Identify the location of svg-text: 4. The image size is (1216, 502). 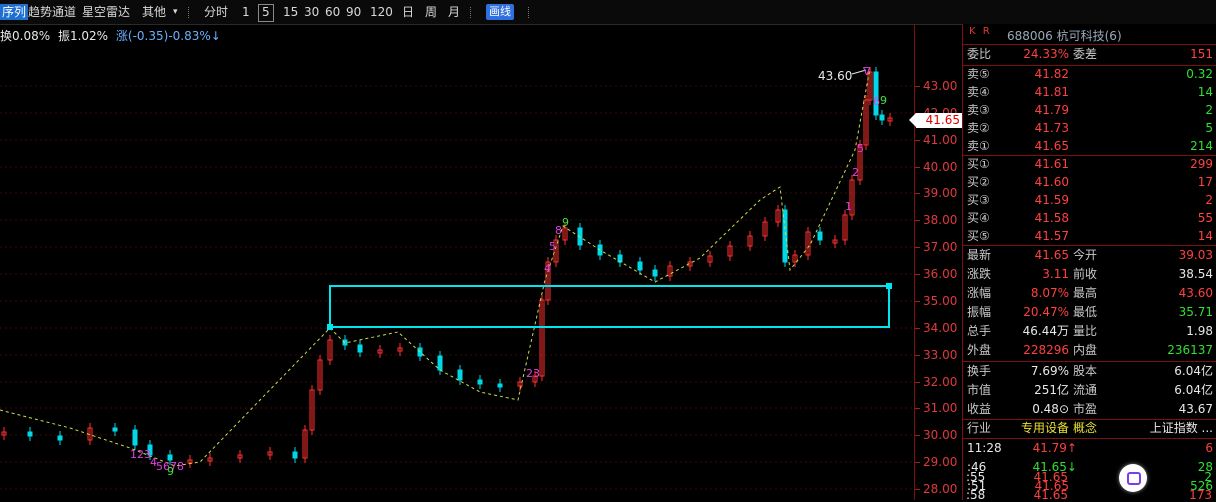
(547, 268).